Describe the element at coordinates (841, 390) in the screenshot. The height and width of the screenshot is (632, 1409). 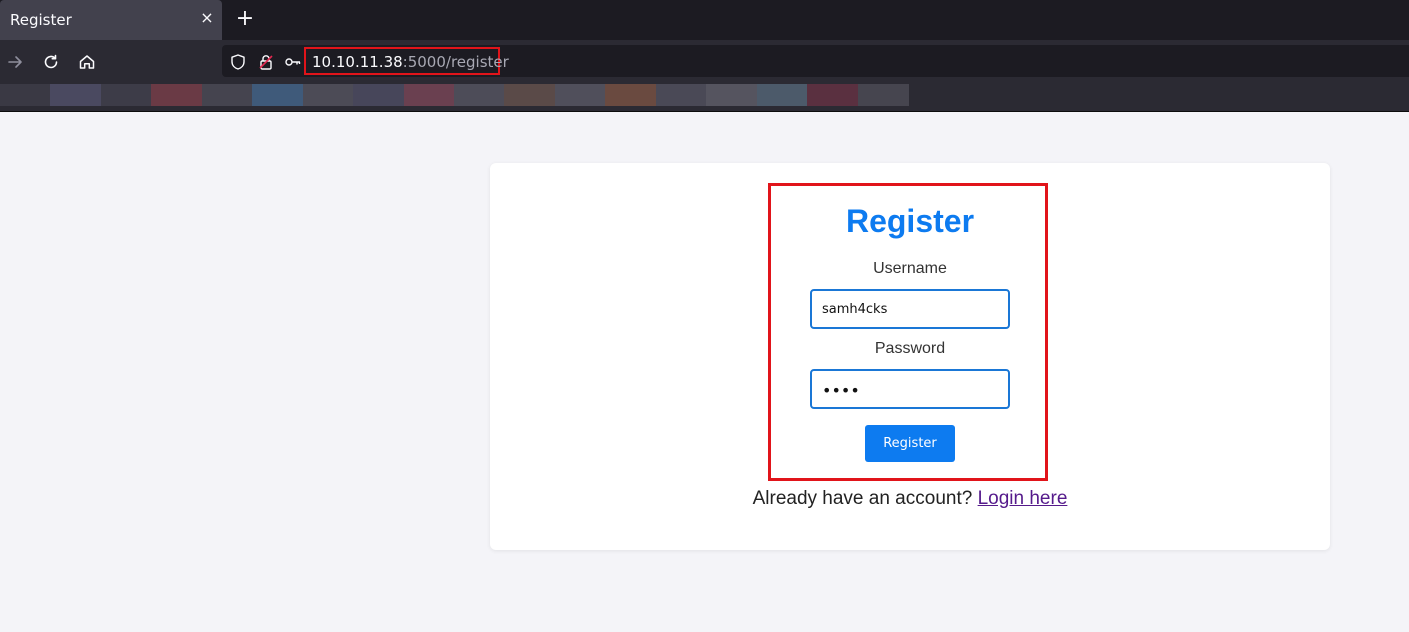
I see `password-mask: ••••` at that location.